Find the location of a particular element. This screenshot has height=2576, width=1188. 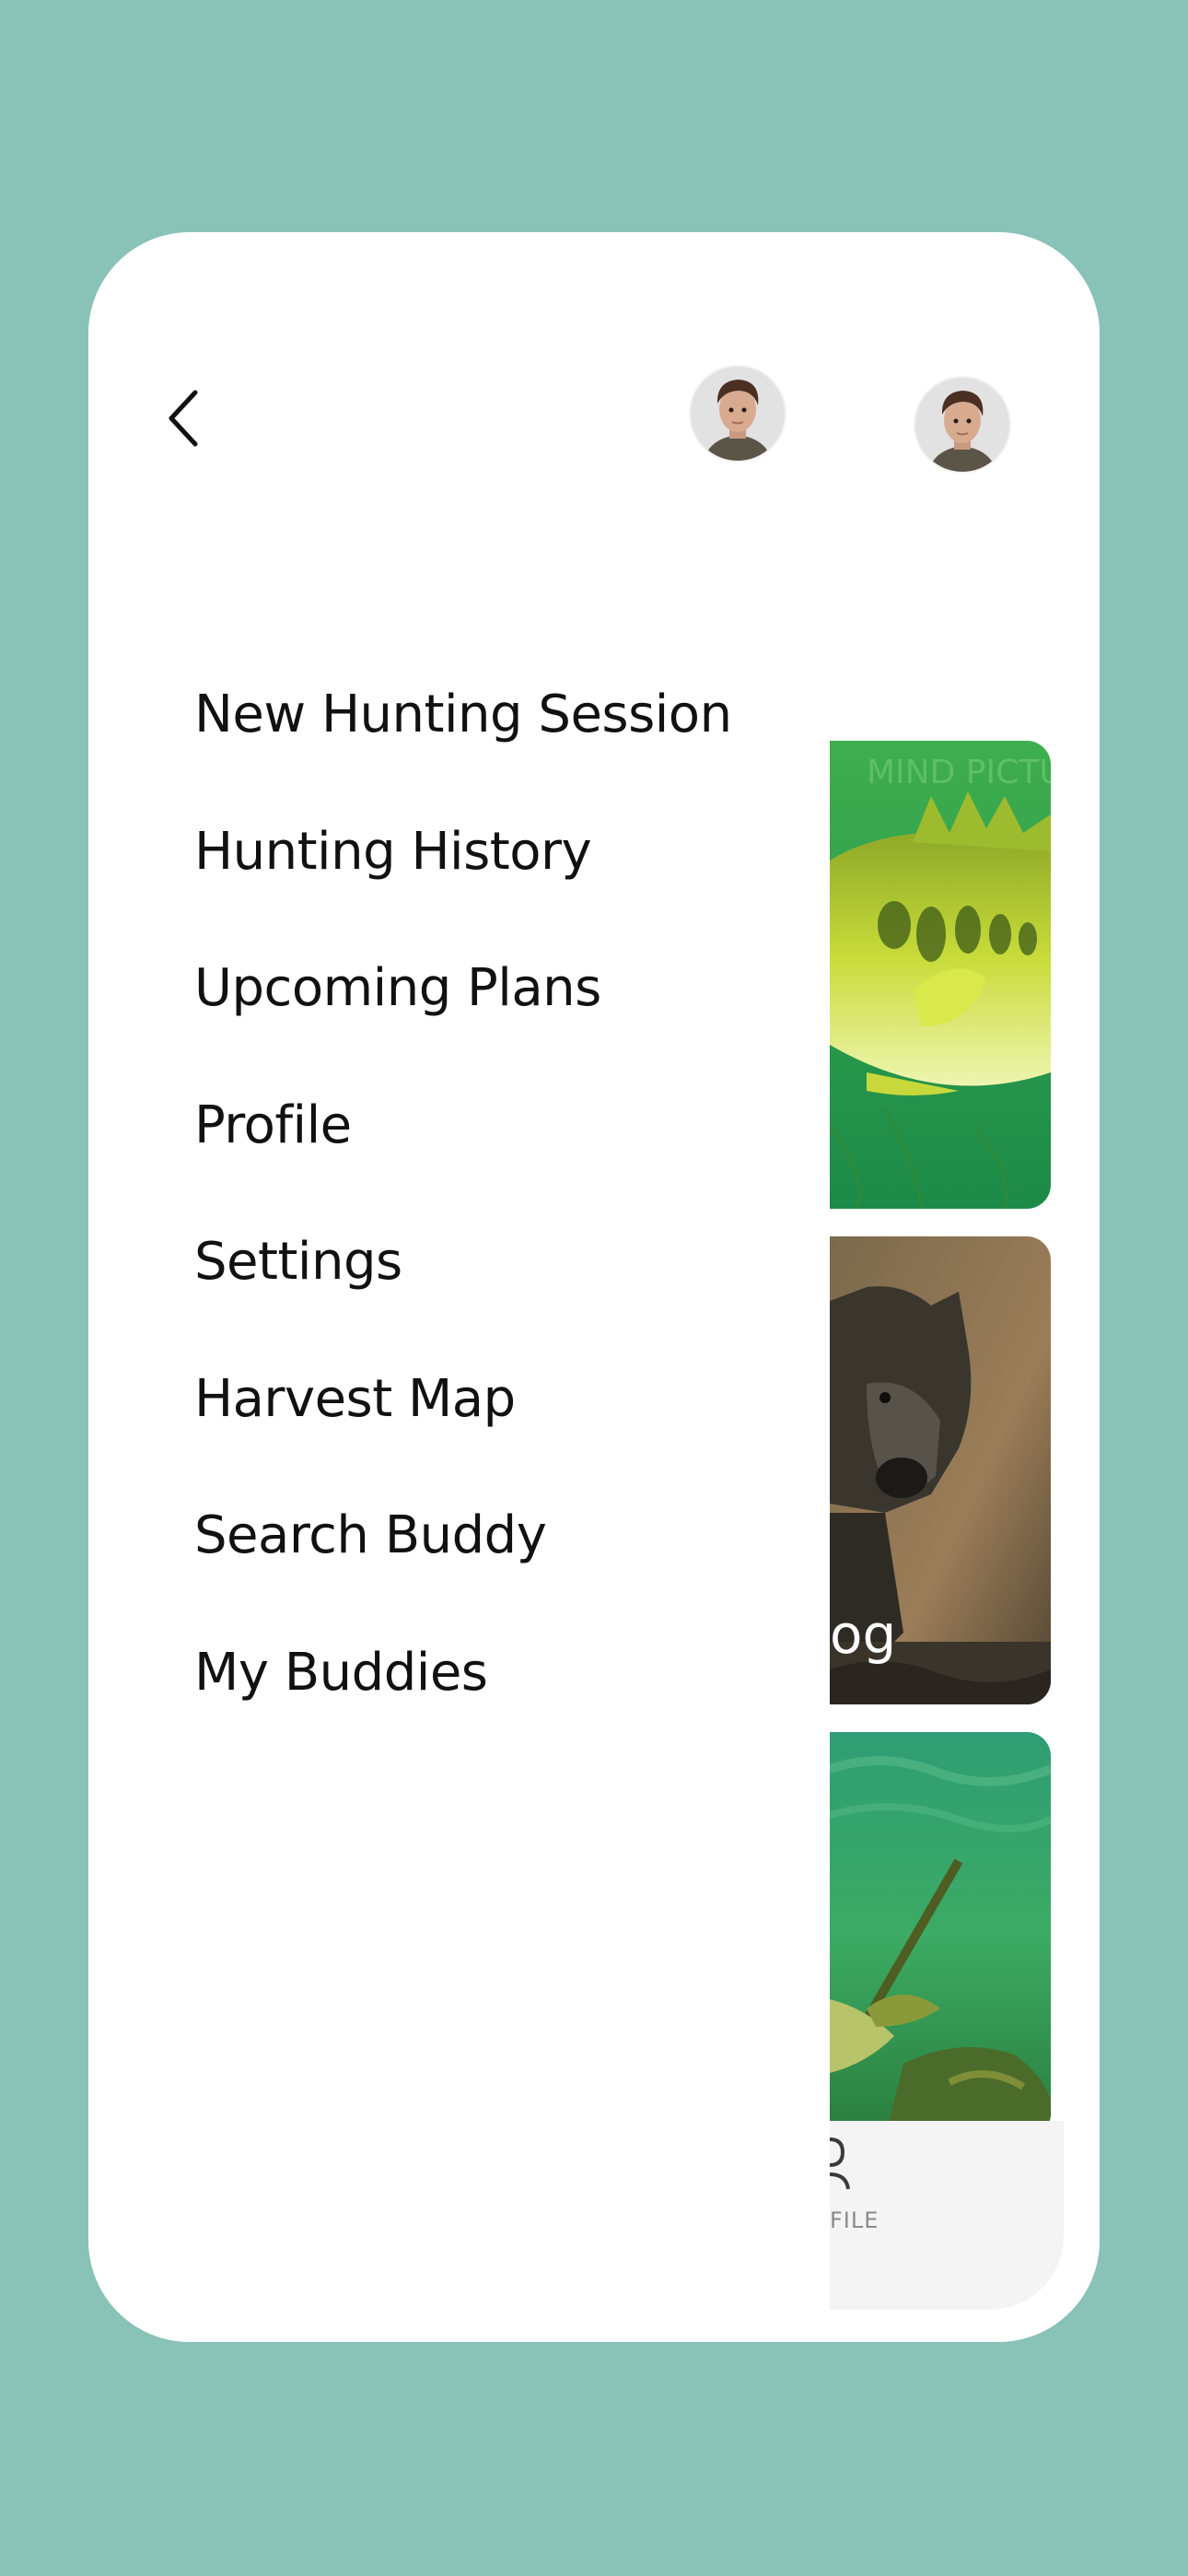

watermark-text: MIND PICTUR is located at coordinates (959, 773).